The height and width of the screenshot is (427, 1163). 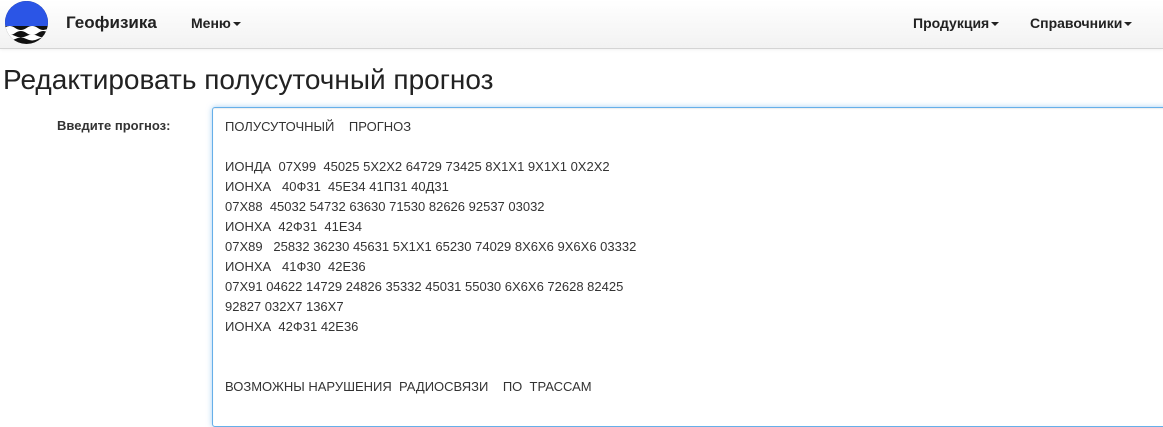 I want to click on forecast-label: Введите прогноз:, so click(x=114, y=125).